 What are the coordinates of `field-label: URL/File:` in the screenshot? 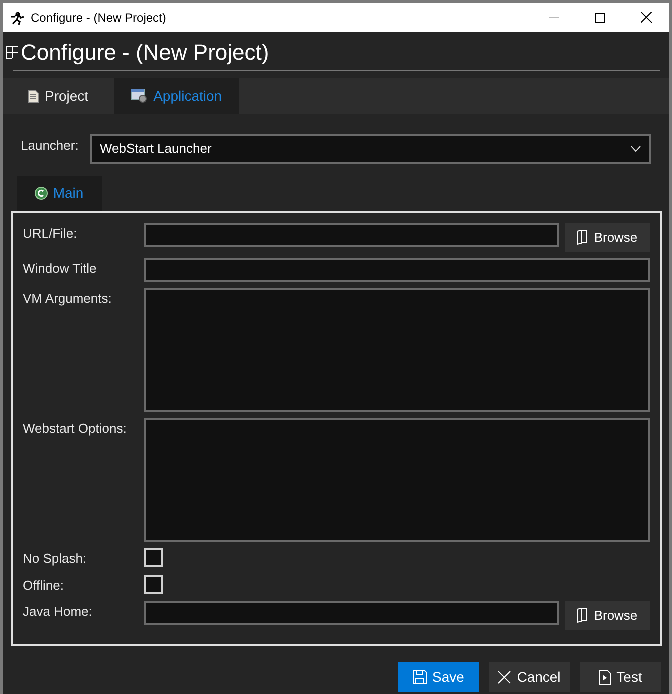 It's located at (50, 234).